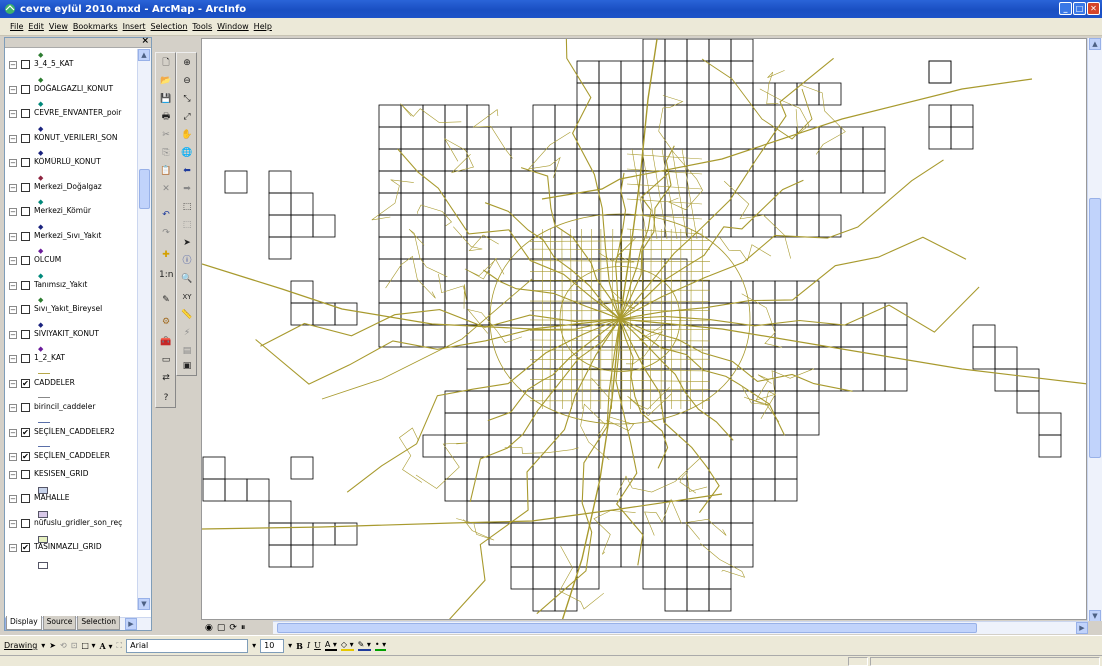  Describe the element at coordinates (63, 645) in the screenshot. I see `rotate-icon: ⟲` at that location.